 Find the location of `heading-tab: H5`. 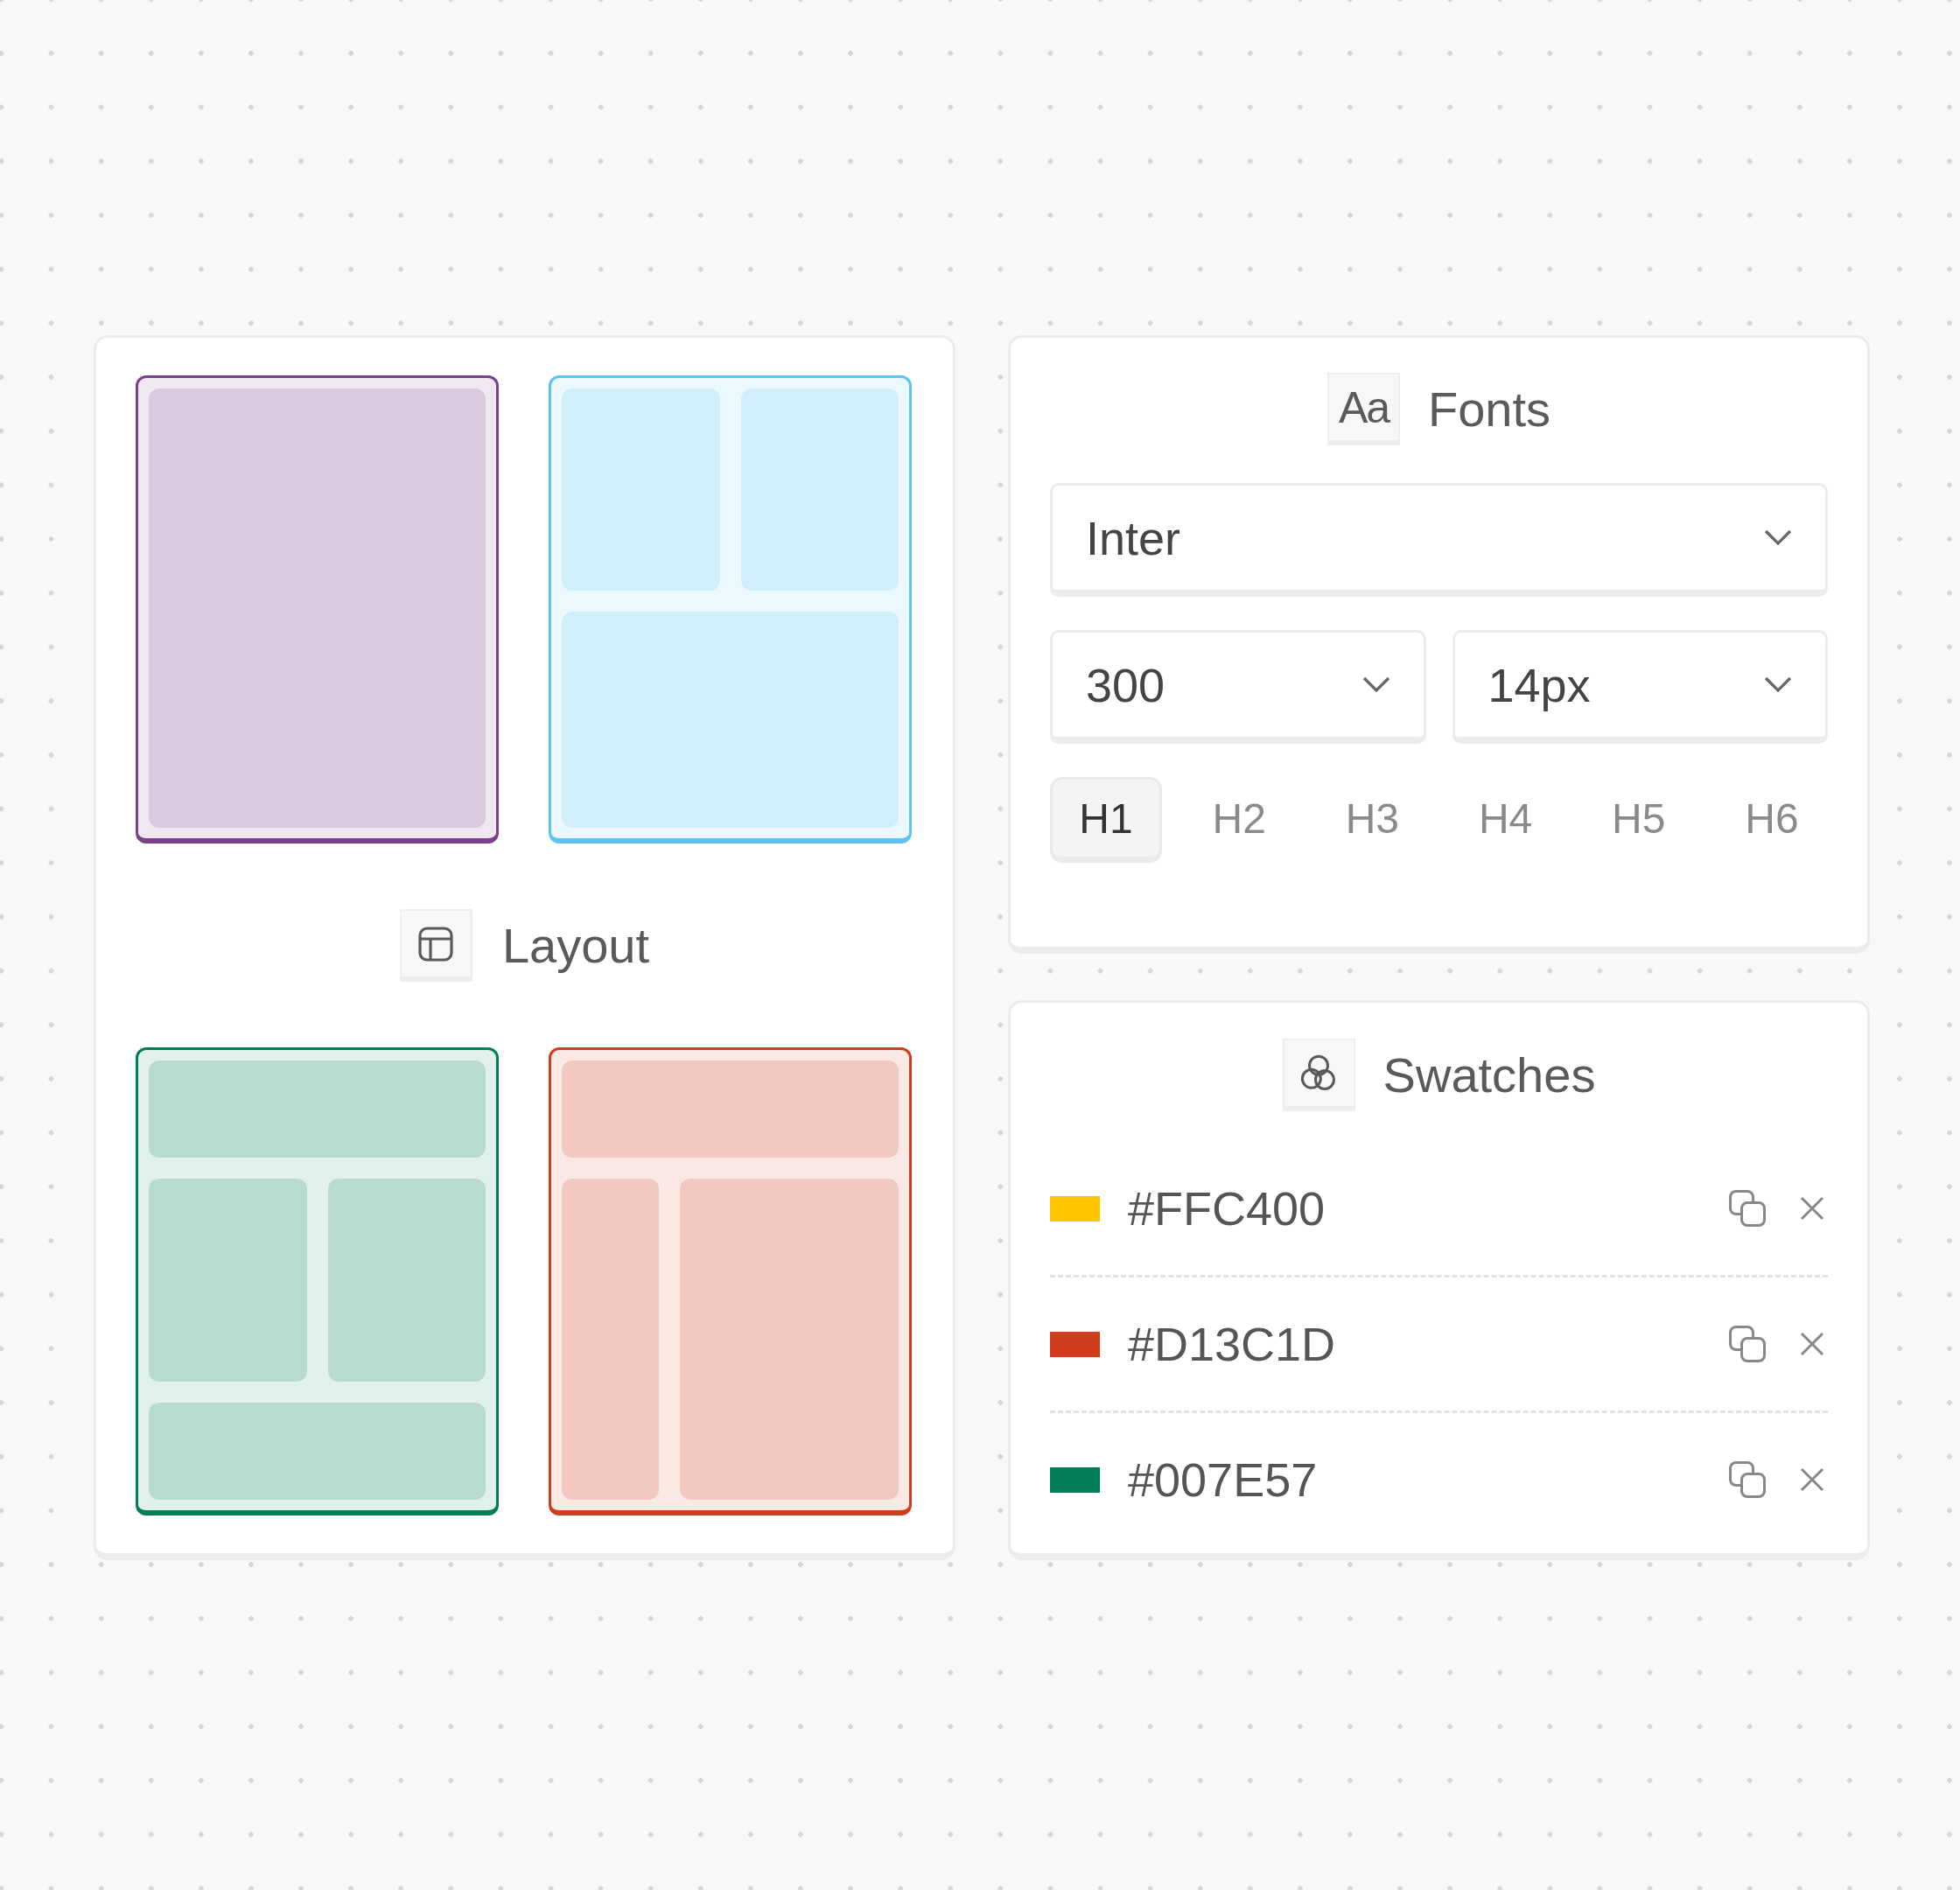

heading-tab: H5 is located at coordinates (1638, 820).